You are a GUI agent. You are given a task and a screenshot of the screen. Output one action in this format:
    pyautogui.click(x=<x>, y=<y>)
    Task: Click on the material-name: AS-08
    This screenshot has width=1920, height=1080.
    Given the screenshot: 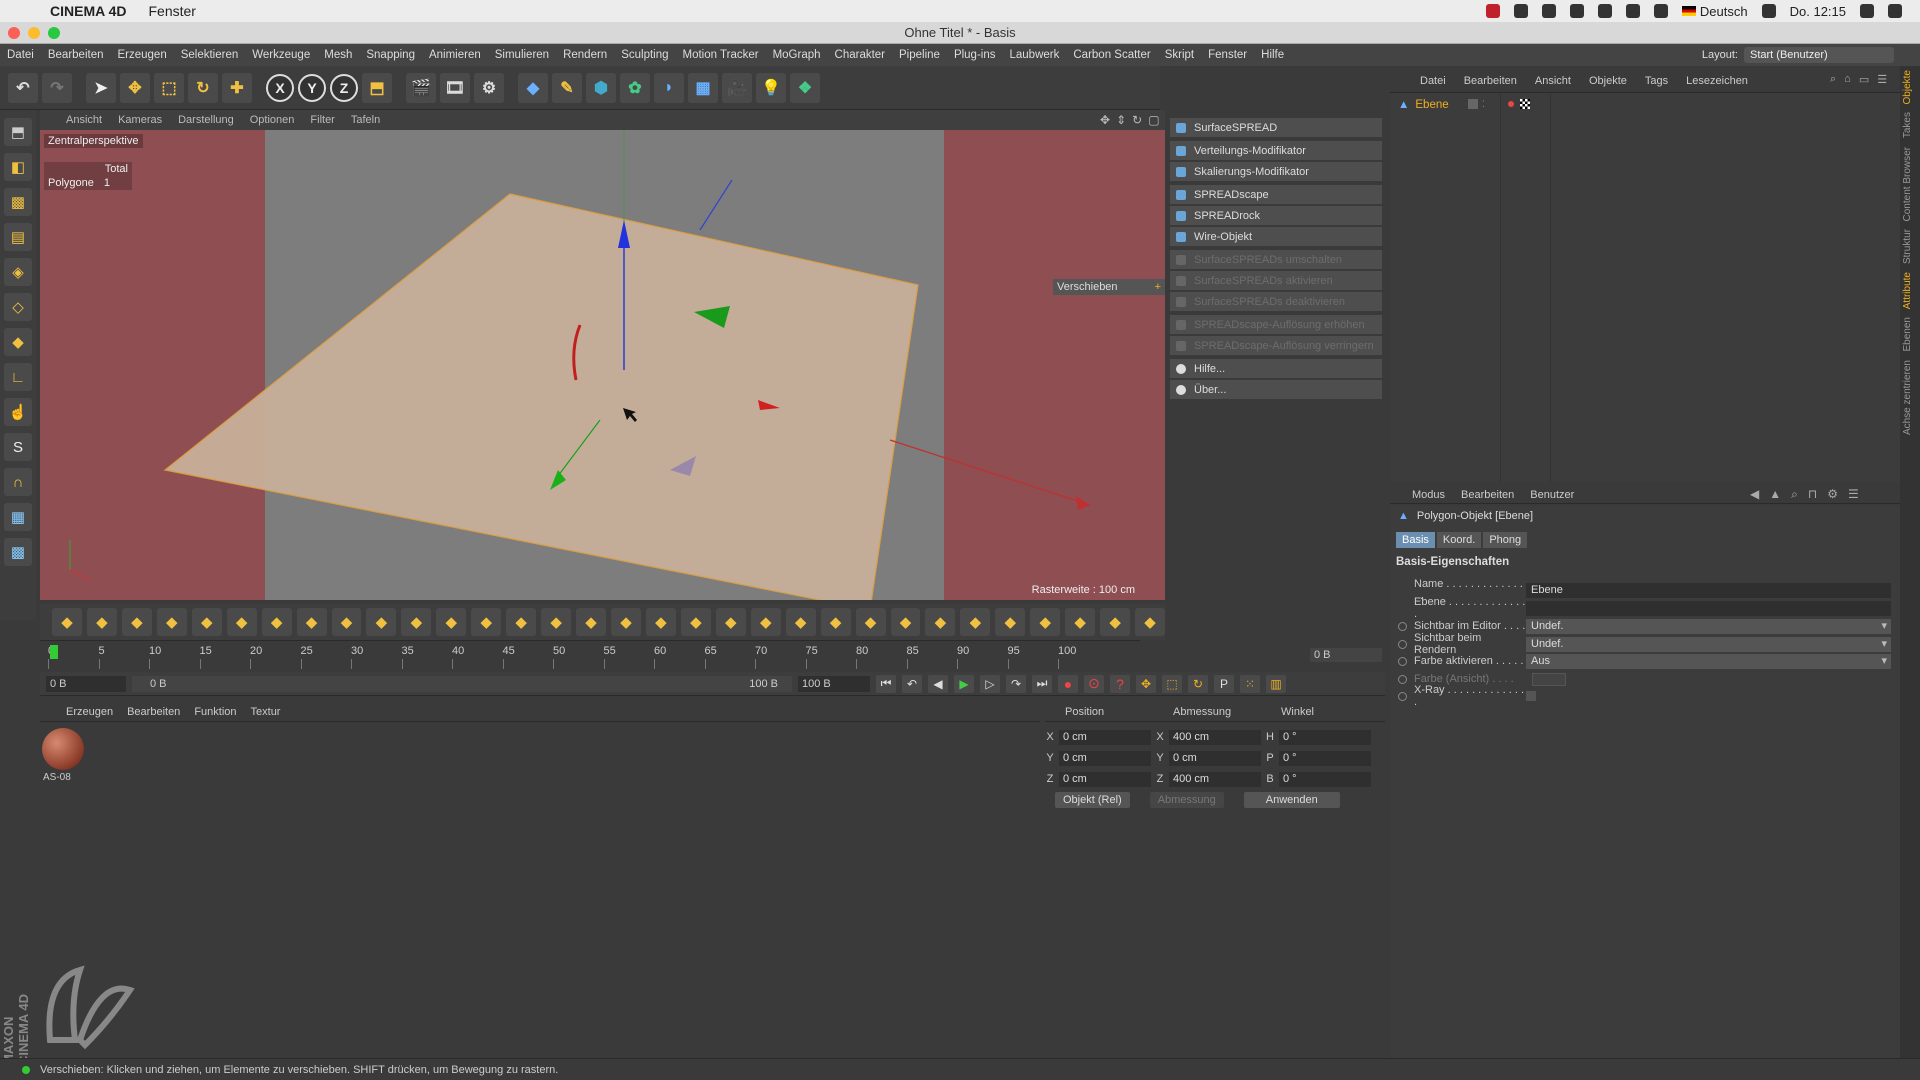 What is the action you would take?
    pyautogui.click(x=57, y=777)
    